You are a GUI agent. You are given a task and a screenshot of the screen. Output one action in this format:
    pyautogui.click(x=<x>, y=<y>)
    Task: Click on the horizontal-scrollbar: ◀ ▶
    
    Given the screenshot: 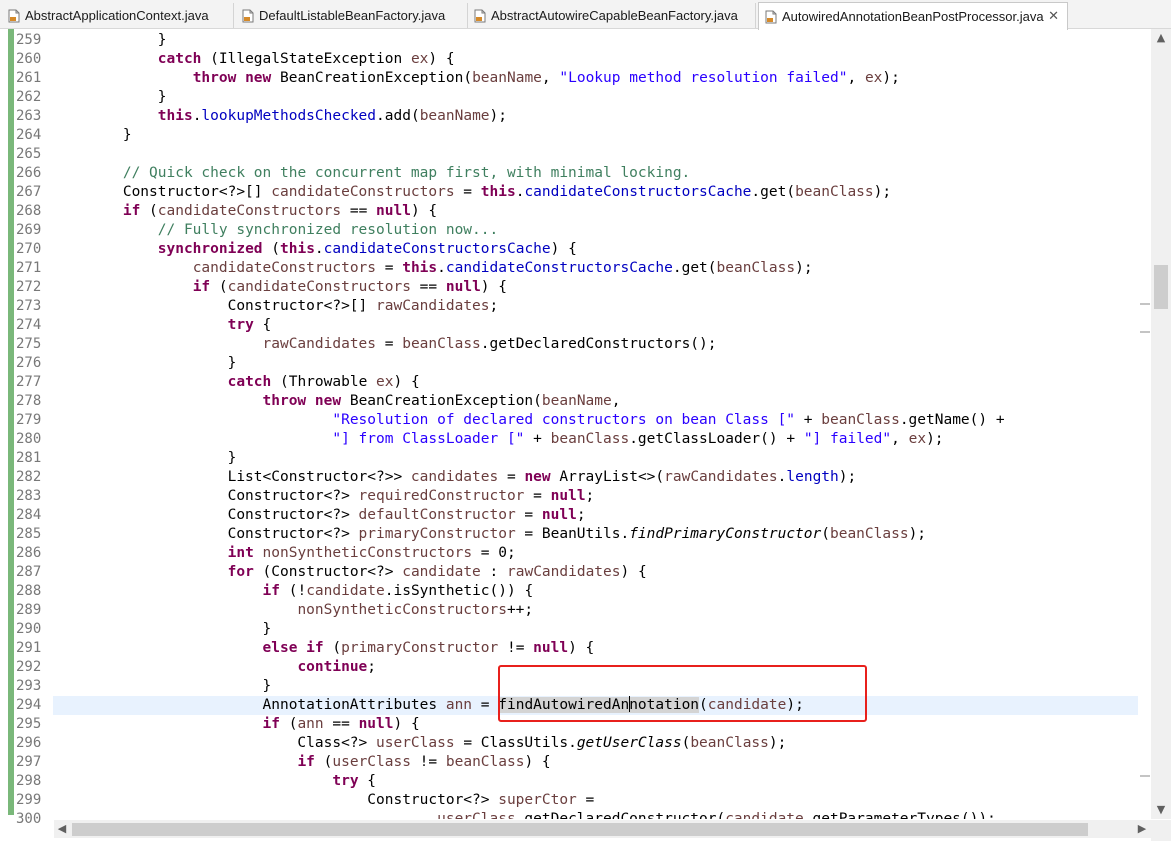 What is the action you would take?
    pyautogui.click(x=602, y=829)
    